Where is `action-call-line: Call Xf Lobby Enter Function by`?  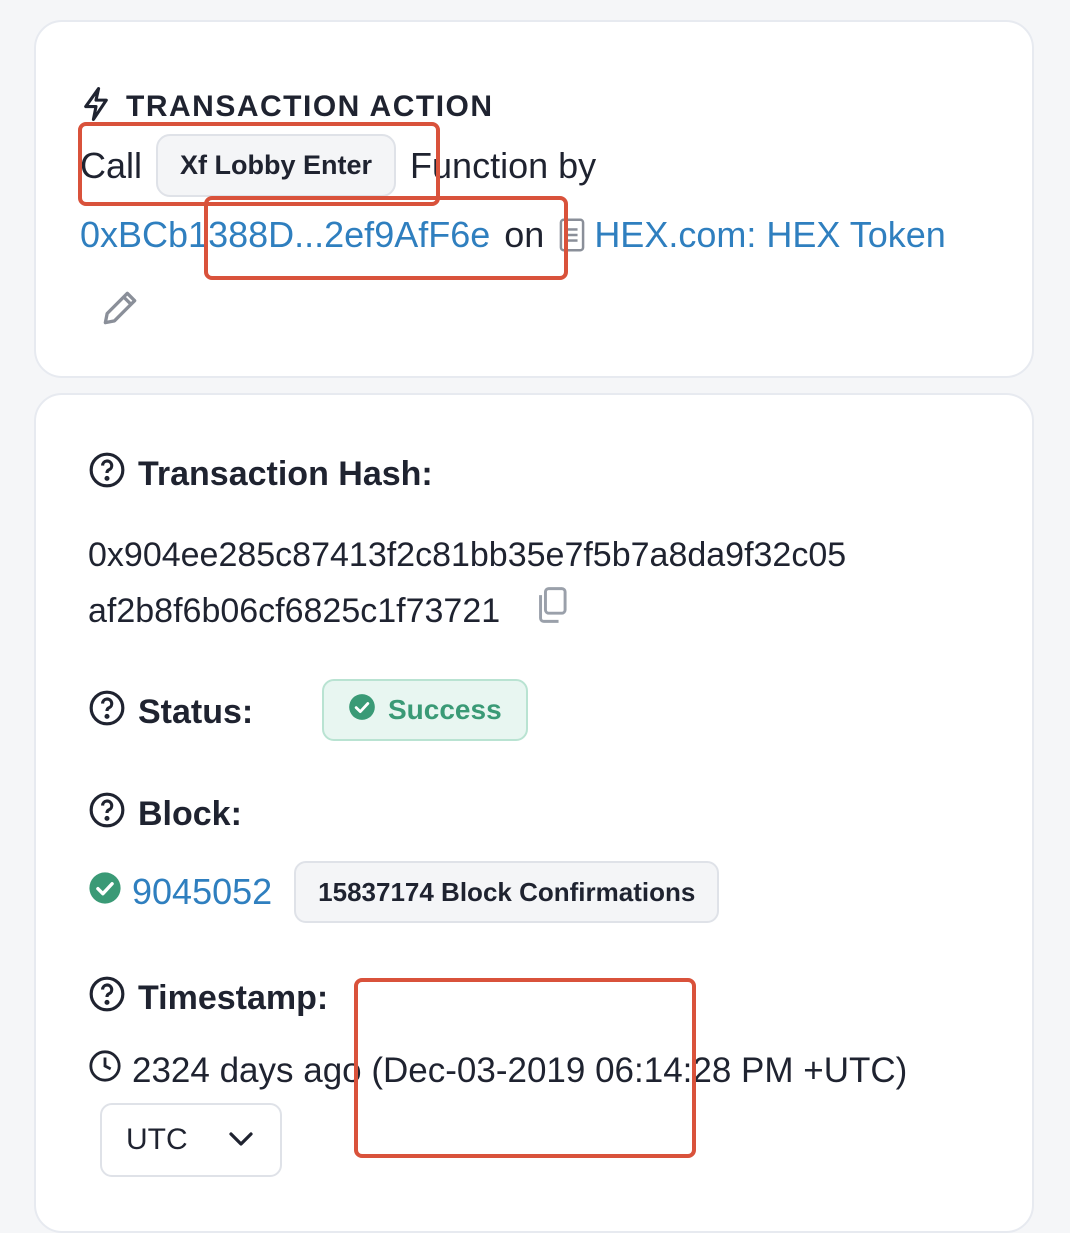
action-call-line: Call Xf Lobby Enter Function by is located at coordinates (338, 165).